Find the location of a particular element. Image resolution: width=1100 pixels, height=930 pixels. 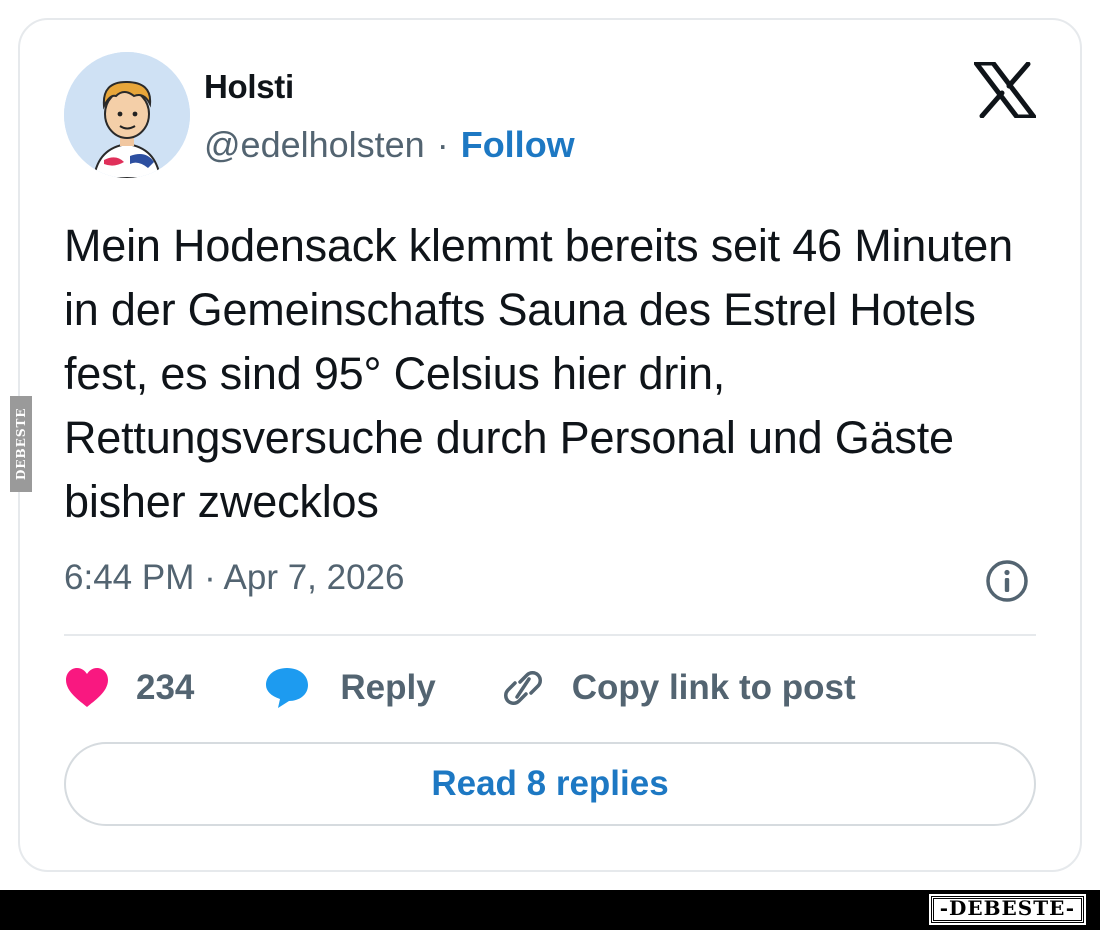

timestamp: 6:44 PM · Apr 7, 2026 is located at coordinates (234, 578).